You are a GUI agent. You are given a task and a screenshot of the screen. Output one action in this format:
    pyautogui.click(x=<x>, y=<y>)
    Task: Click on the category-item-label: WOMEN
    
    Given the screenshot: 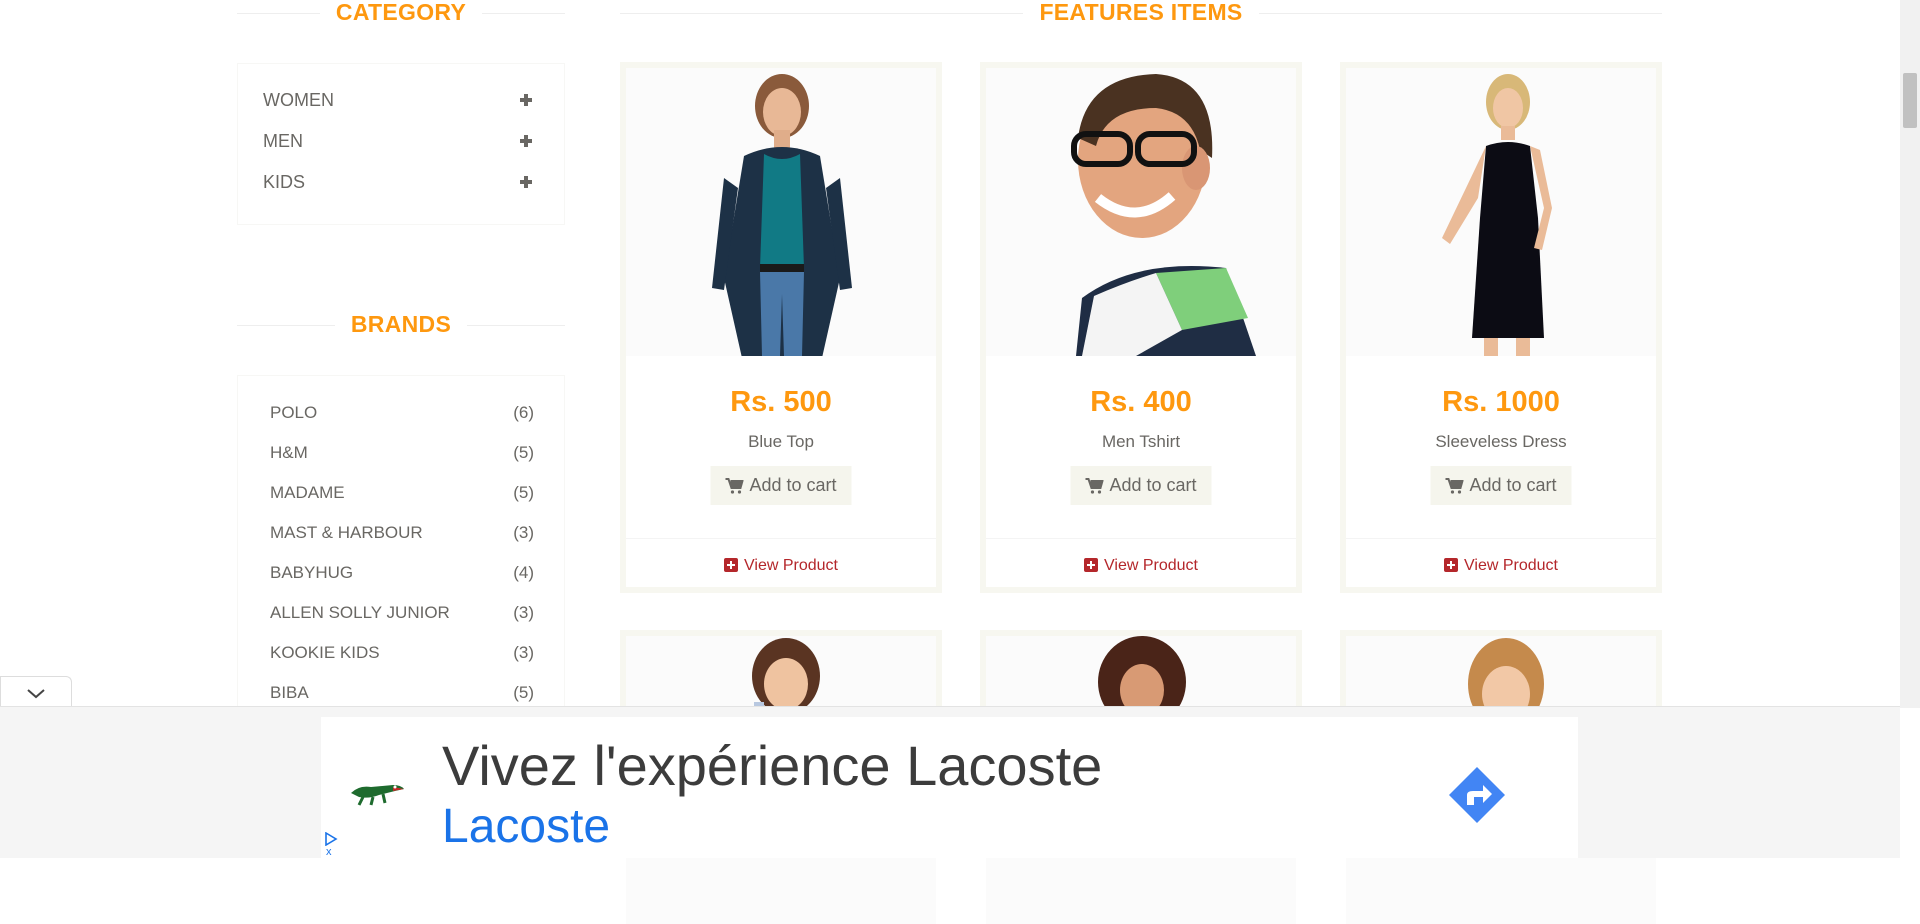 What is the action you would take?
    pyautogui.click(x=298, y=100)
    